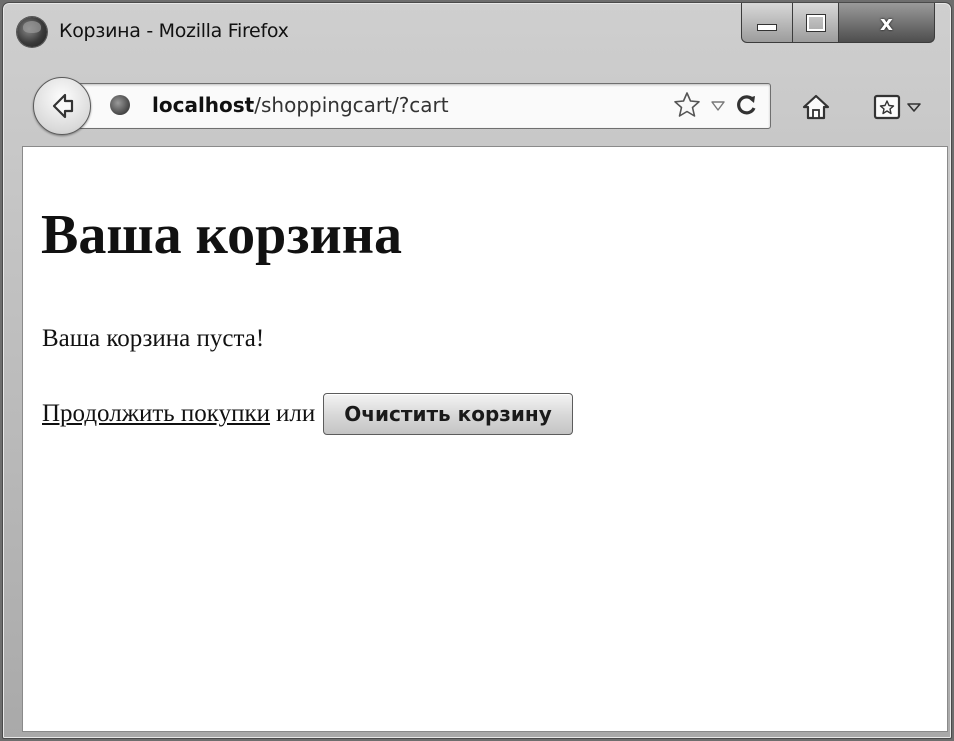  I want to click on url-actions, so click(715, 105).